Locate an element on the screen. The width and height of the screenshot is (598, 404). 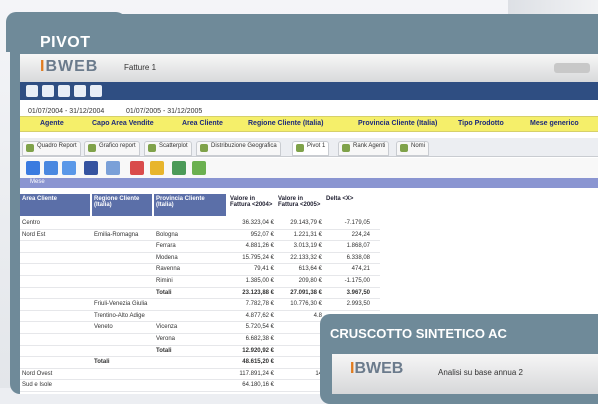
table-cell: Verona is located at coordinates (166, 339).